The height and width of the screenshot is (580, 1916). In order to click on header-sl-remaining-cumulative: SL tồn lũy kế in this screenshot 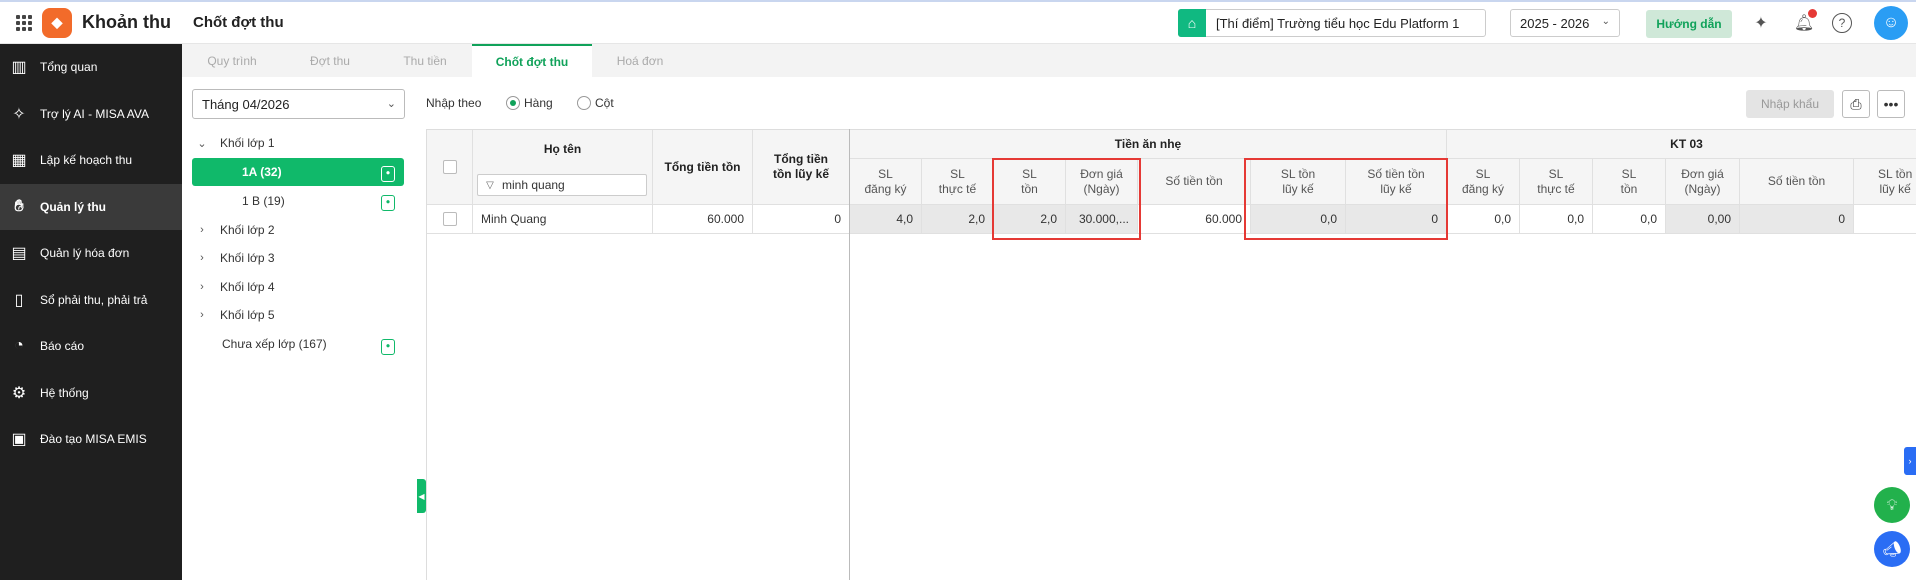, I will do `click(1885, 182)`.